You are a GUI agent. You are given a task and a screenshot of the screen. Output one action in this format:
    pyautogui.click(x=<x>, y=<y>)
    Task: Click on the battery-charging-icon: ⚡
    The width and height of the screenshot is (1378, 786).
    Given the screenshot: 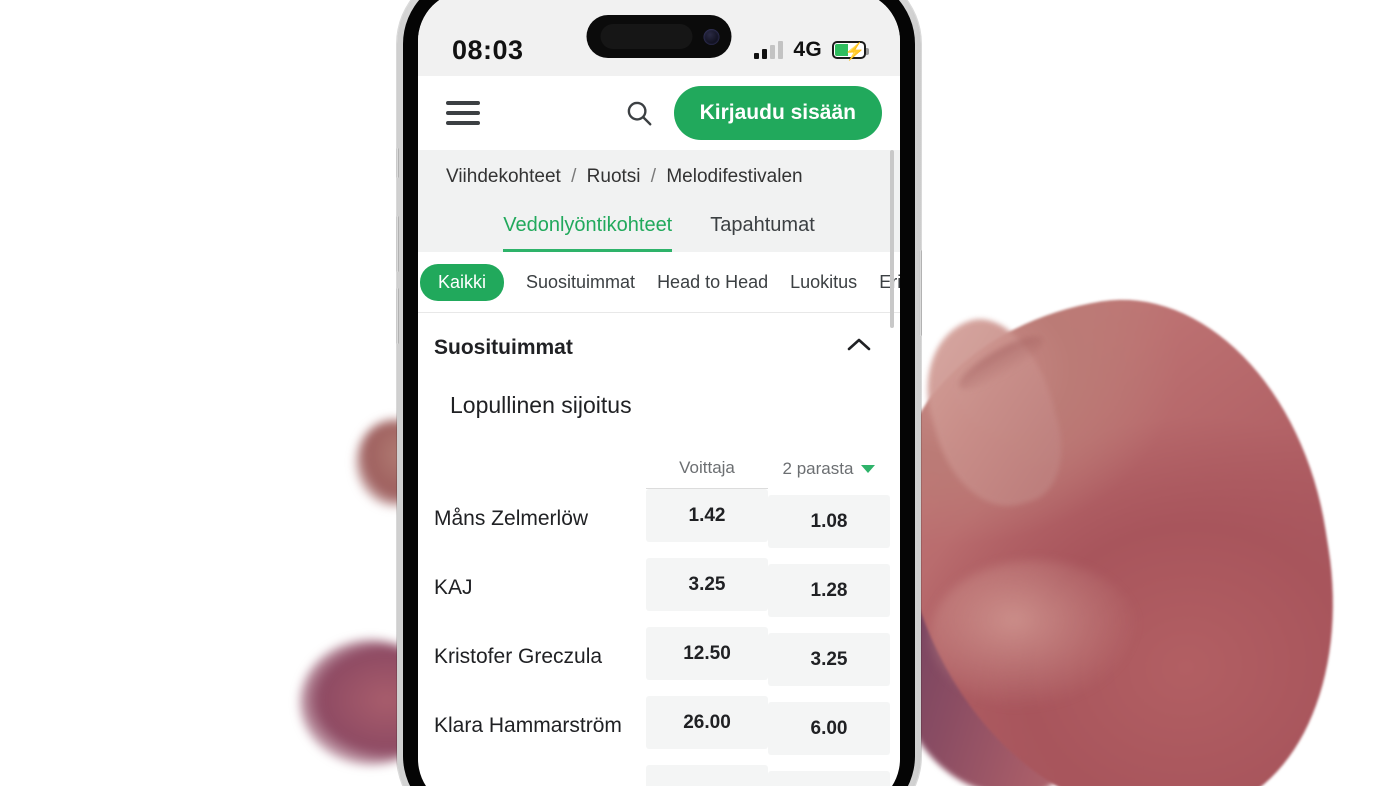 What is the action you would take?
    pyautogui.click(x=850, y=51)
    